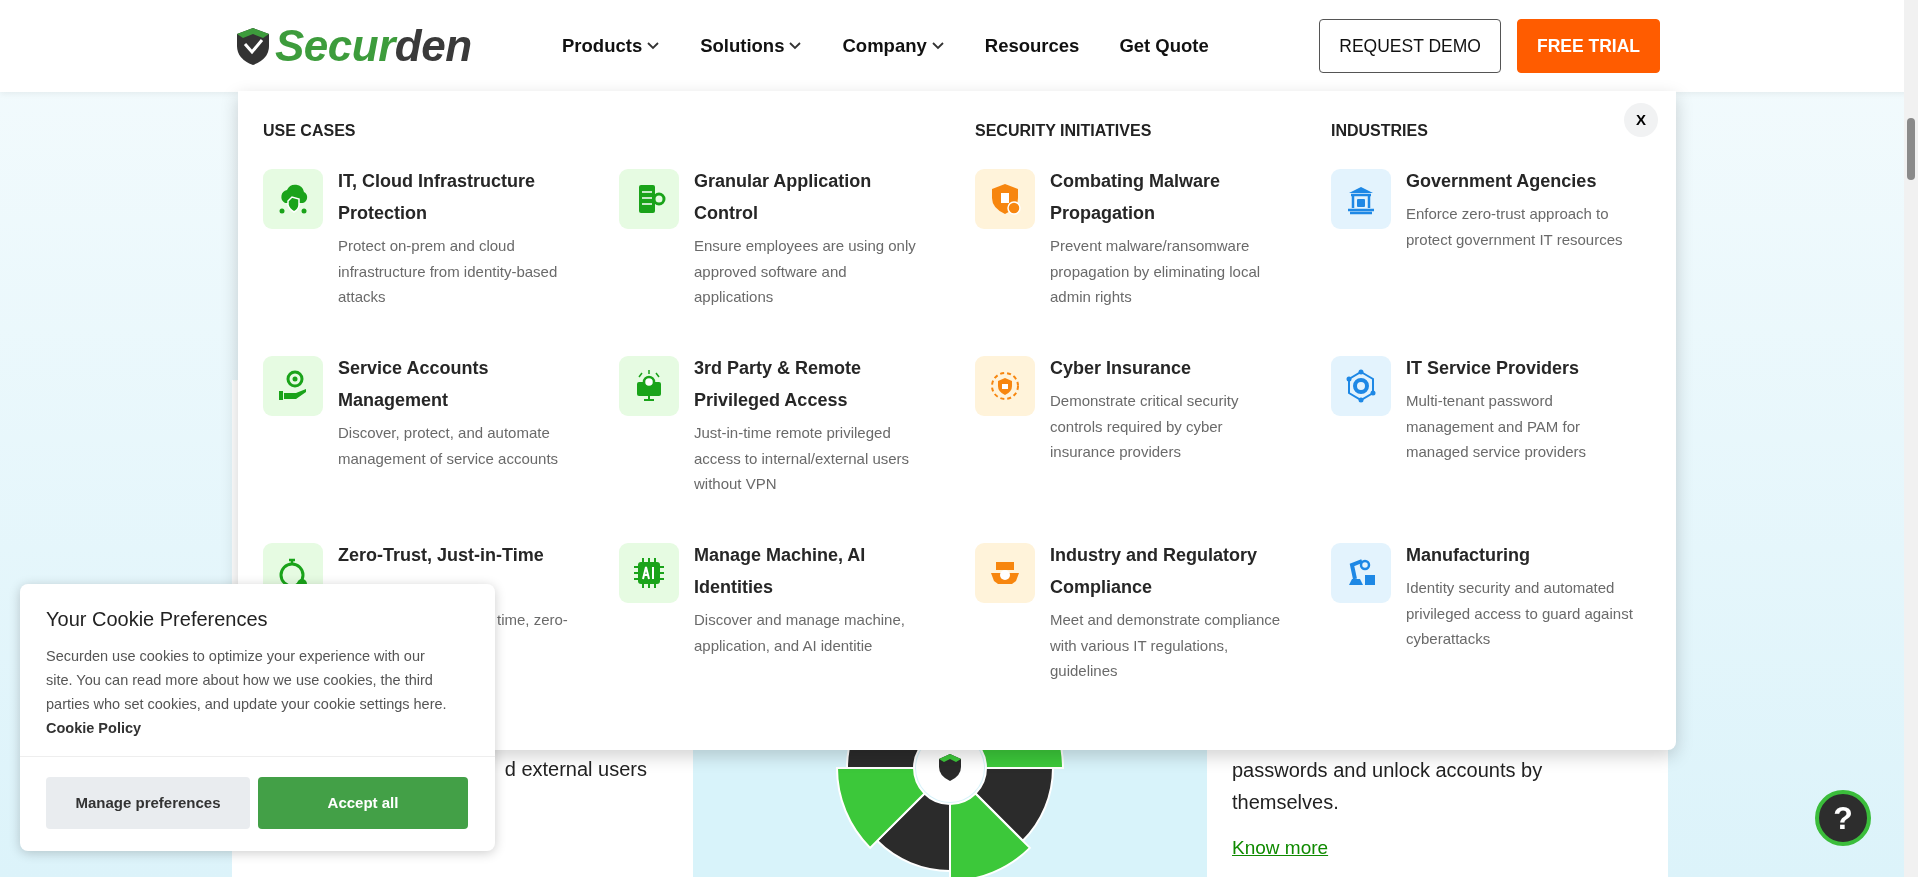 The width and height of the screenshot is (1918, 877). I want to click on menu-item-title: Government Agencies, so click(1522, 181).